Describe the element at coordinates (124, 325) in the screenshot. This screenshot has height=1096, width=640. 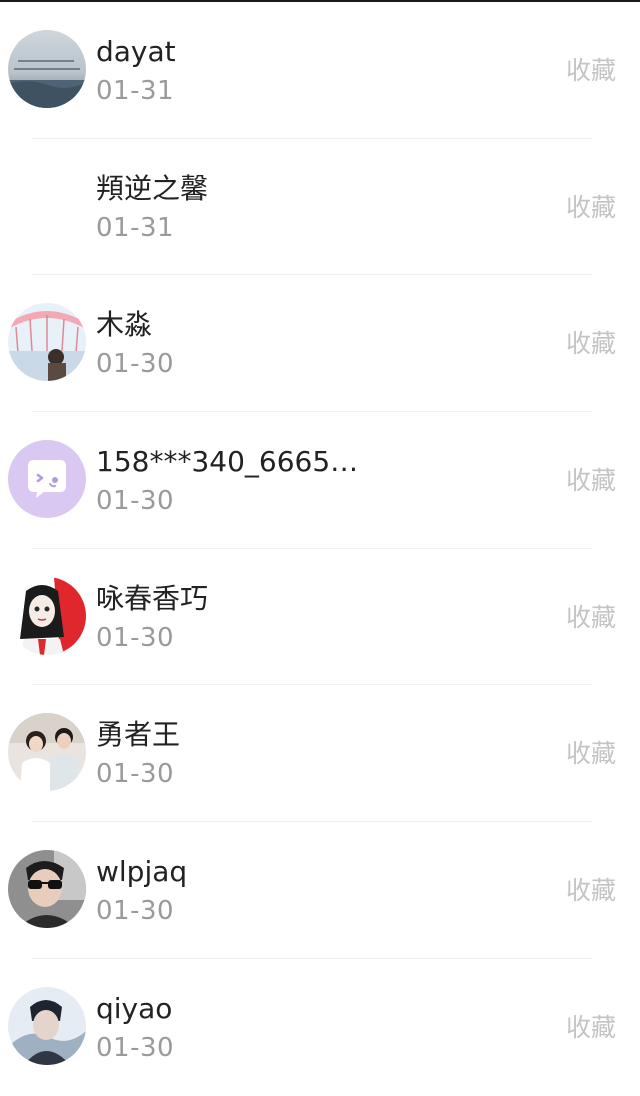
I see `user-name: 木淼` at that location.